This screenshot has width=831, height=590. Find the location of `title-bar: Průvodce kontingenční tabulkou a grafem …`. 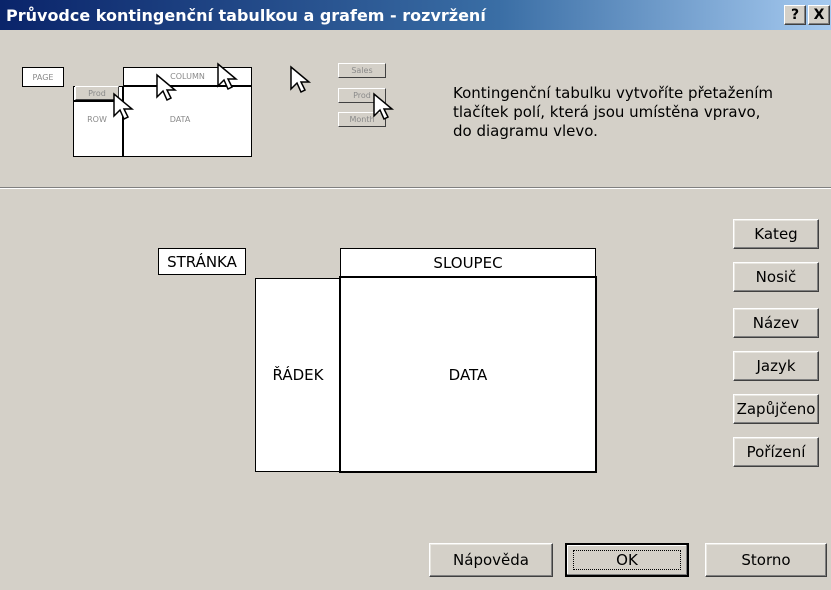

title-bar: Průvodce kontingenční tabulkou a grafem … is located at coordinates (415, 15).